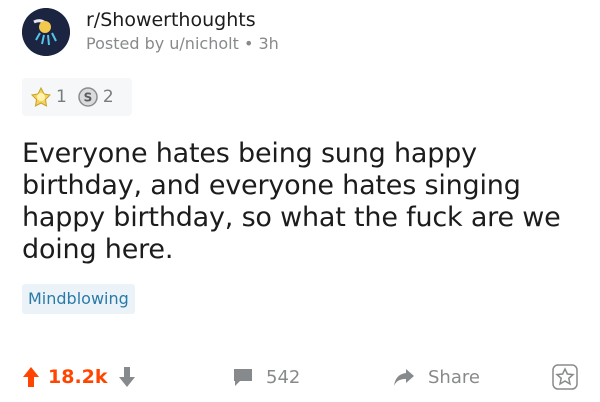 This screenshot has width=600, height=402. Describe the element at coordinates (404, 377) in the screenshot. I see `share-arrow-icon` at that location.